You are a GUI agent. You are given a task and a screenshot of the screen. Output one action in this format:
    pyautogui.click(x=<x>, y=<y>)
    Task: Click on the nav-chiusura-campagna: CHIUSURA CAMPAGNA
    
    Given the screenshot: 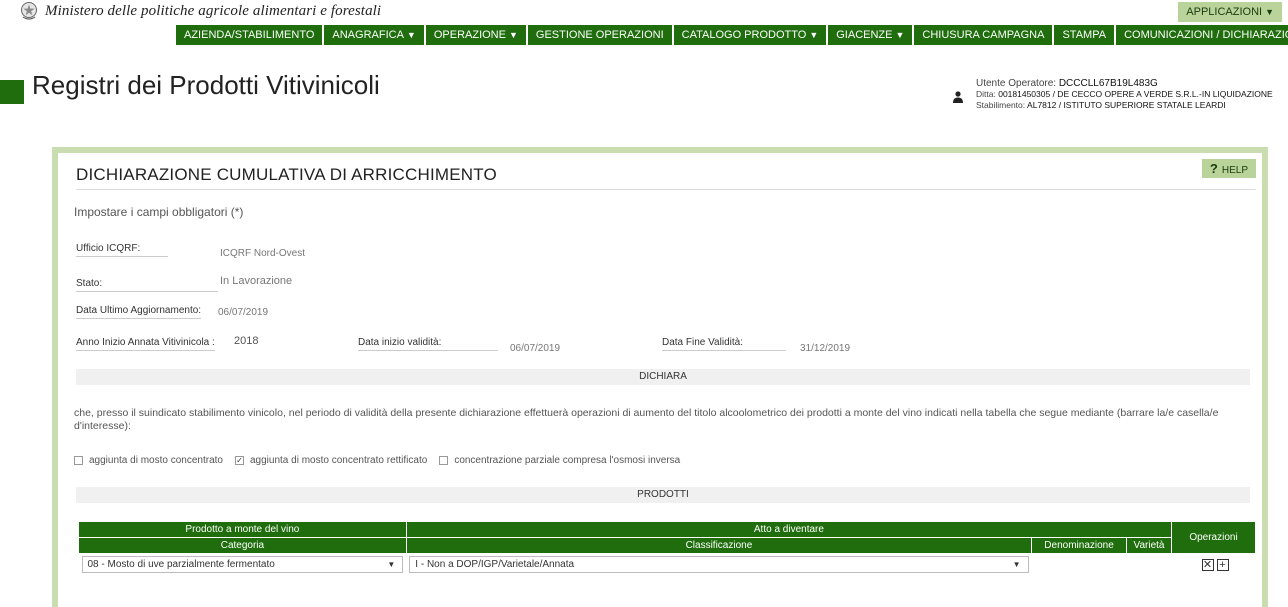 What is the action you would take?
    pyautogui.click(x=983, y=35)
    